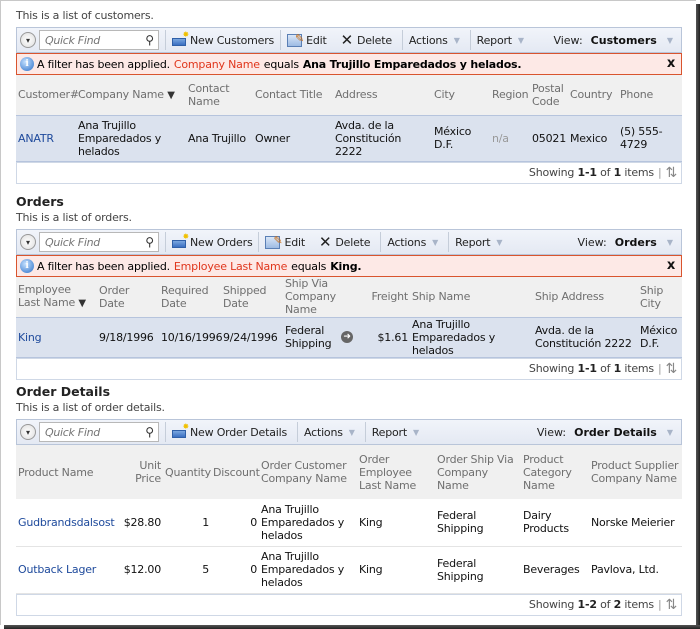 This screenshot has height=629, width=700. I want to click on navigate-arrow-icon: ➜, so click(347, 337).